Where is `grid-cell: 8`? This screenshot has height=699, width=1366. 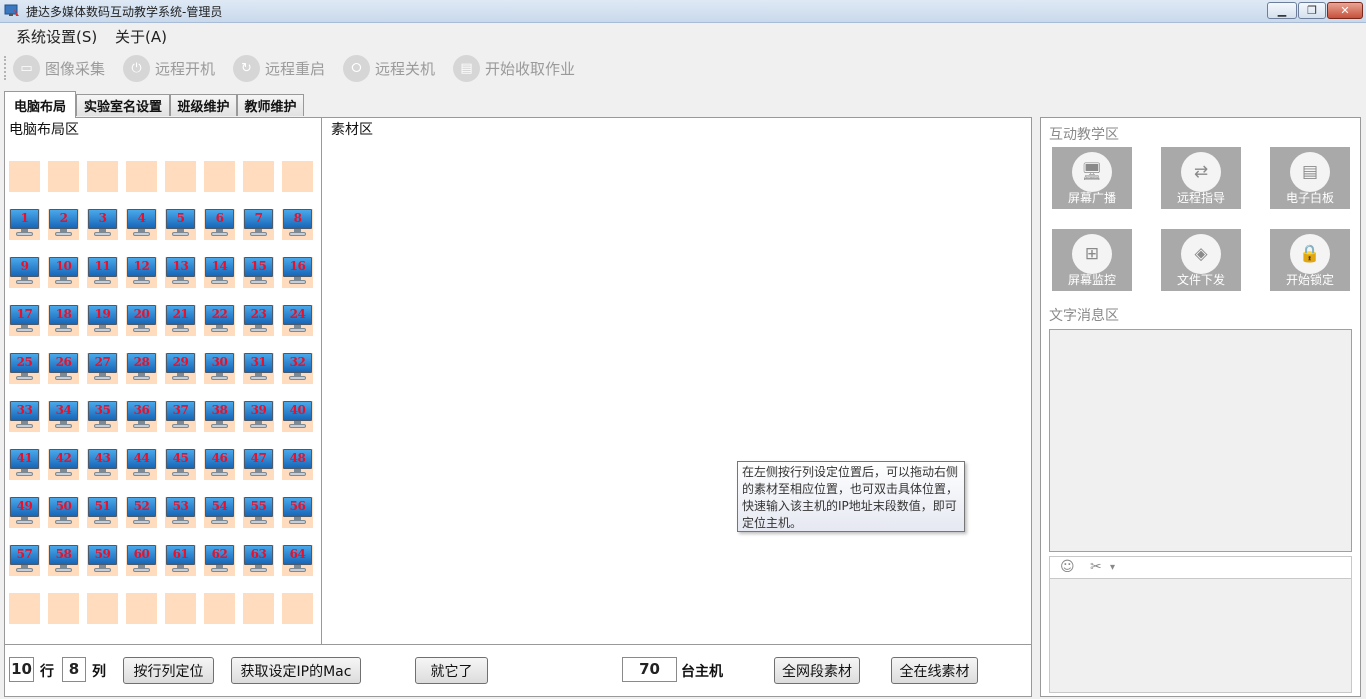 grid-cell: 8 is located at coordinates (297, 224).